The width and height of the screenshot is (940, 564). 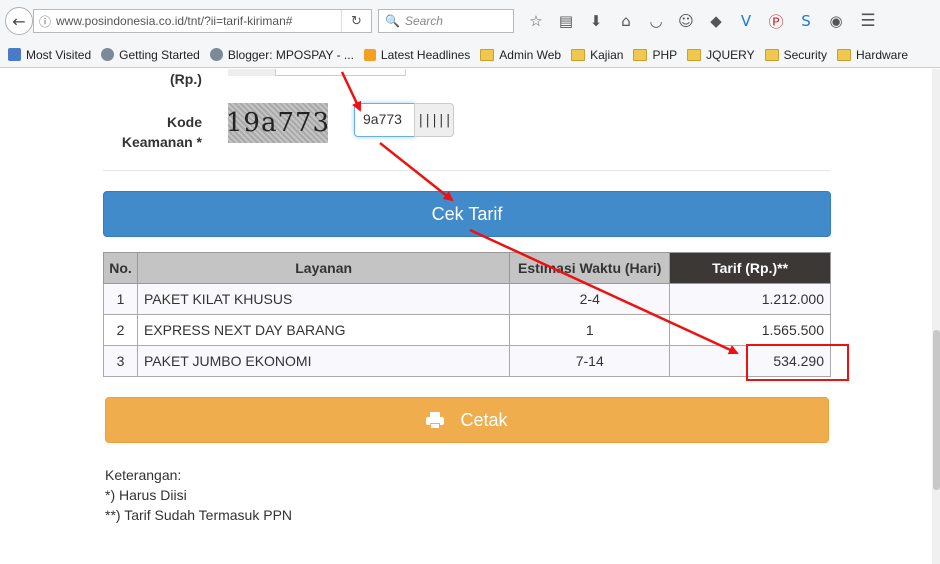 I want to click on extension-eye-icon: ◉, so click(x=836, y=21).